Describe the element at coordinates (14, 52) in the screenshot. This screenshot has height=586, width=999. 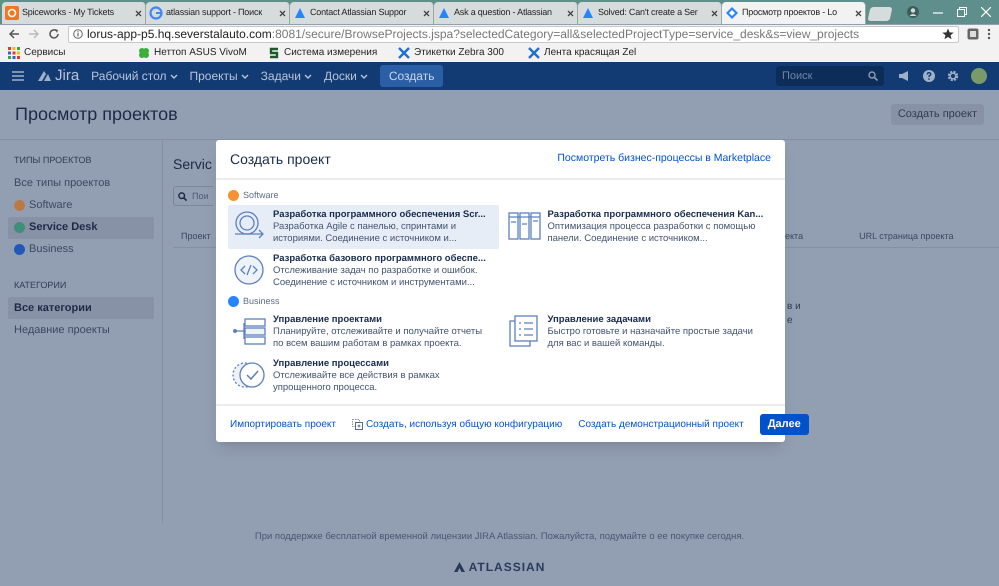
I see `apps-grid-icon` at that location.